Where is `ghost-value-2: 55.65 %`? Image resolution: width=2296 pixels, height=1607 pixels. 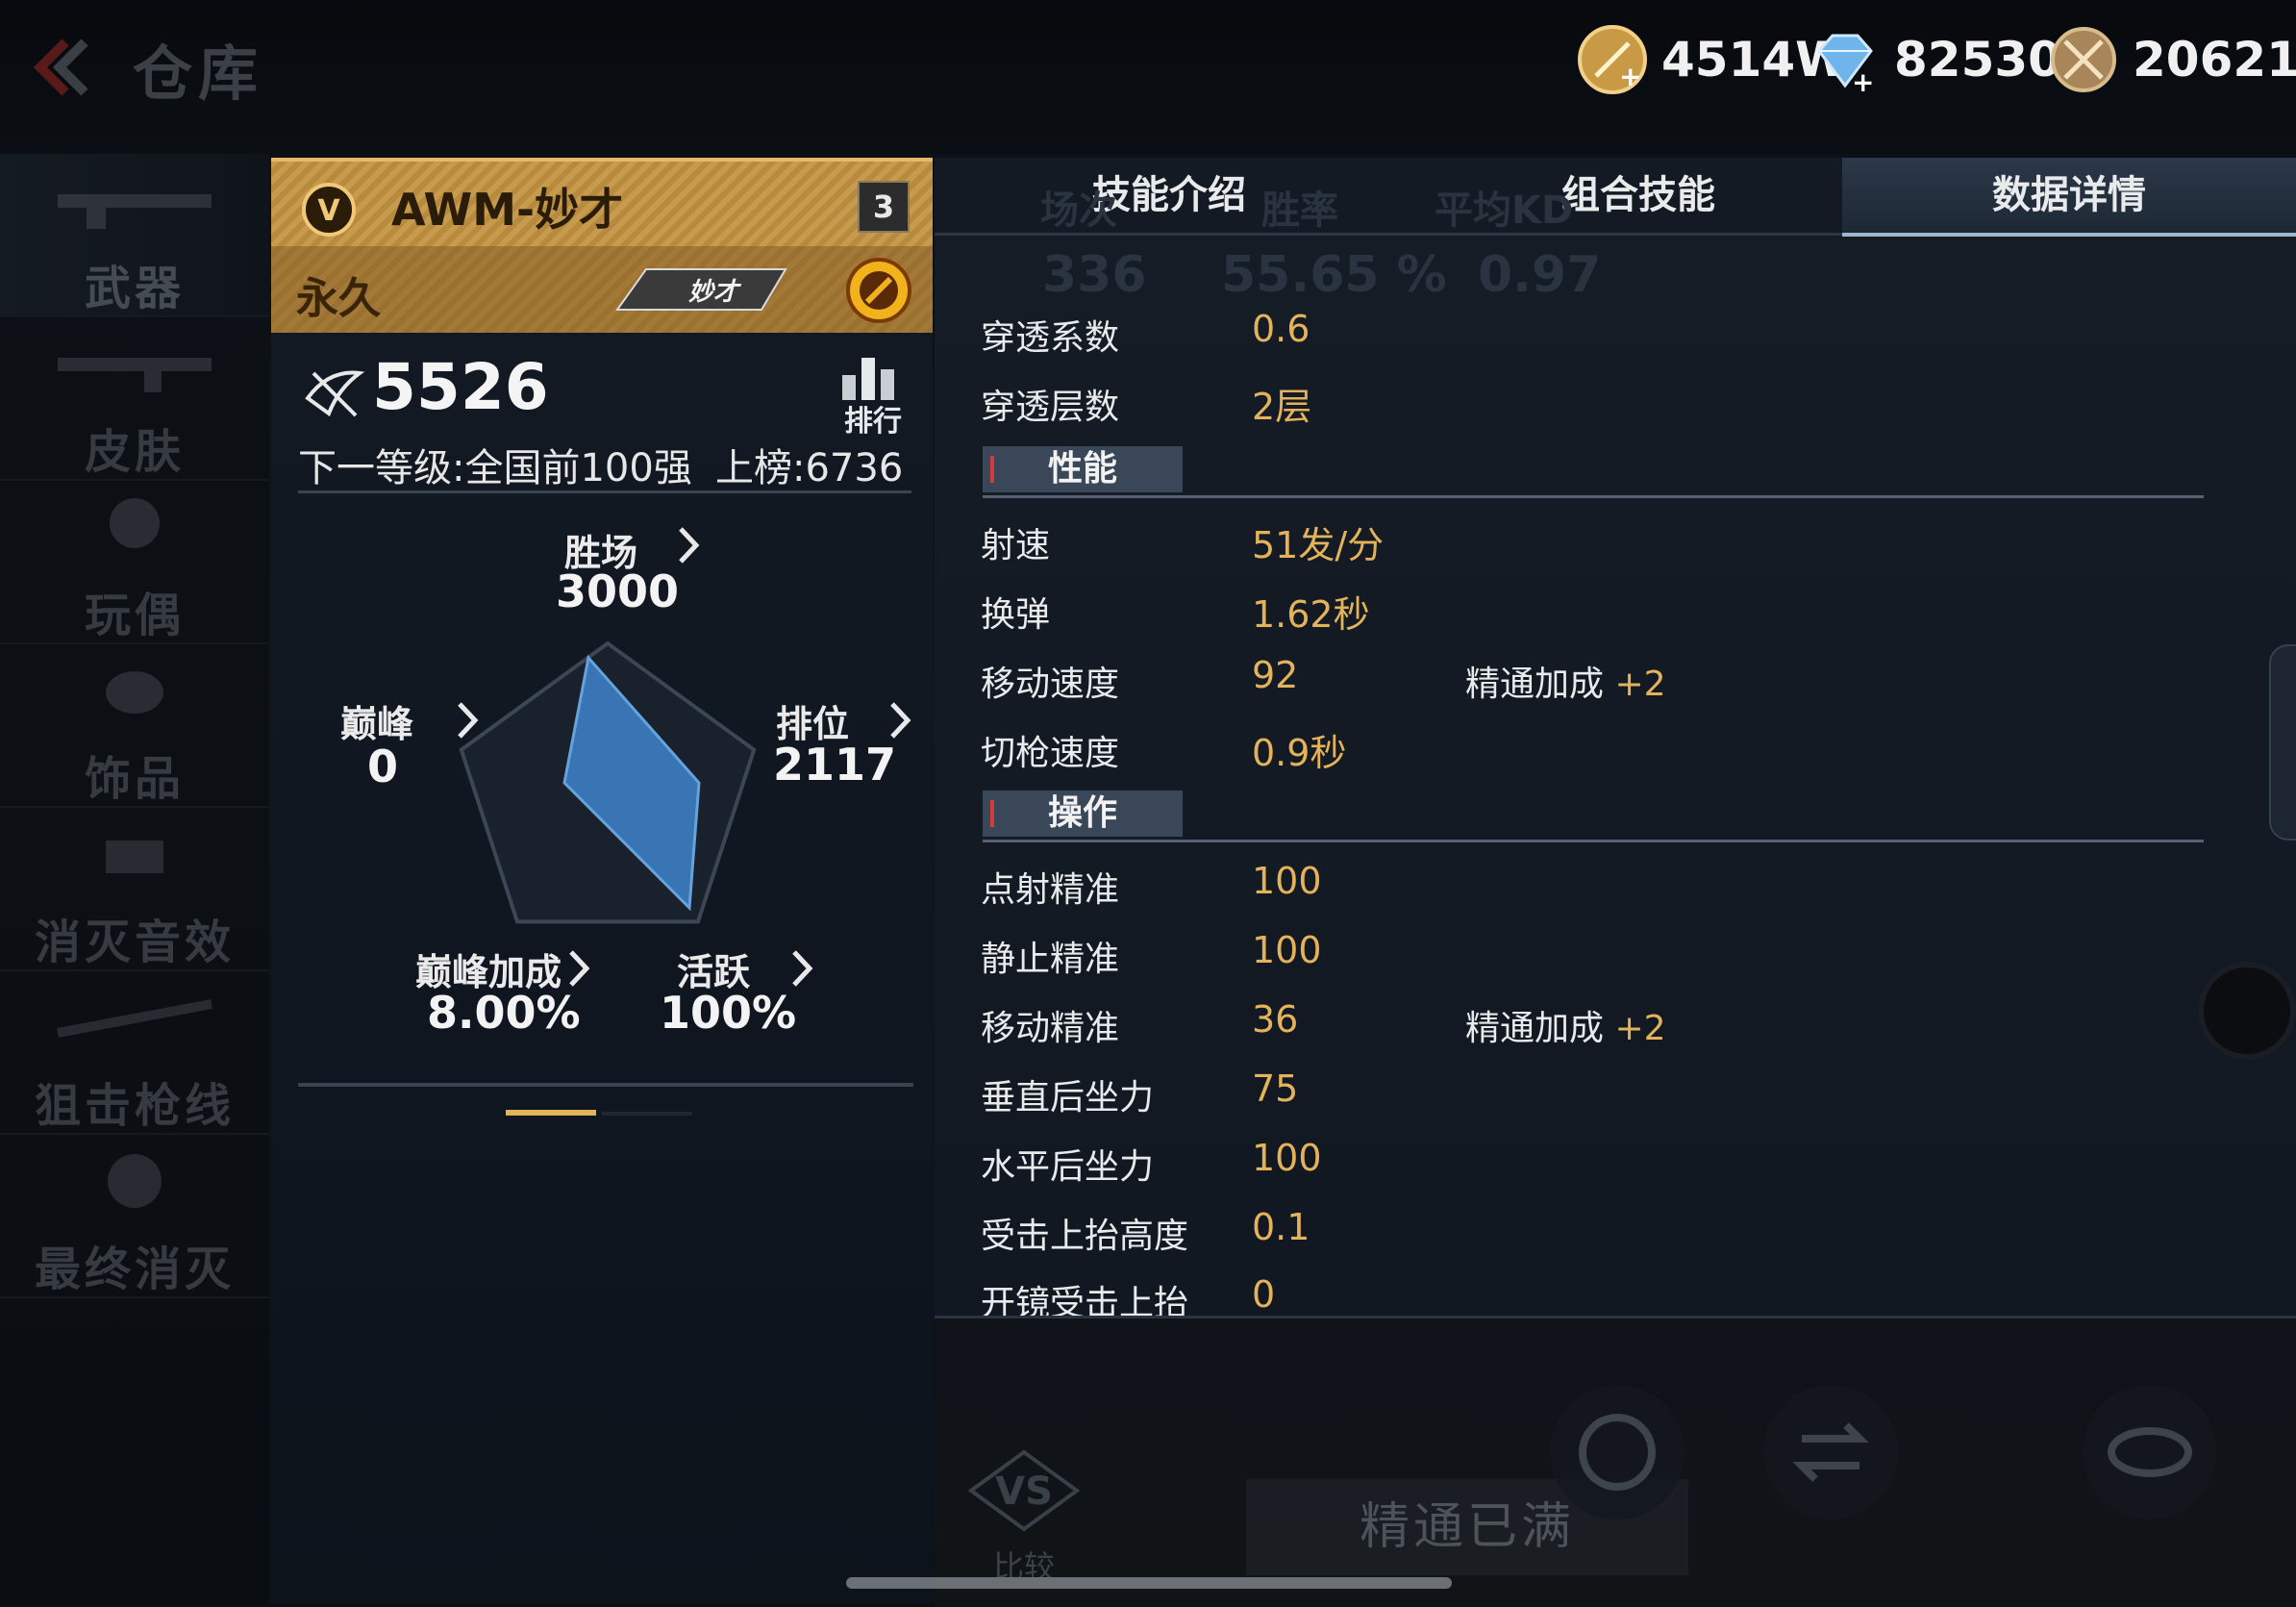 ghost-value-2: 55.65 % is located at coordinates (1334, 275).